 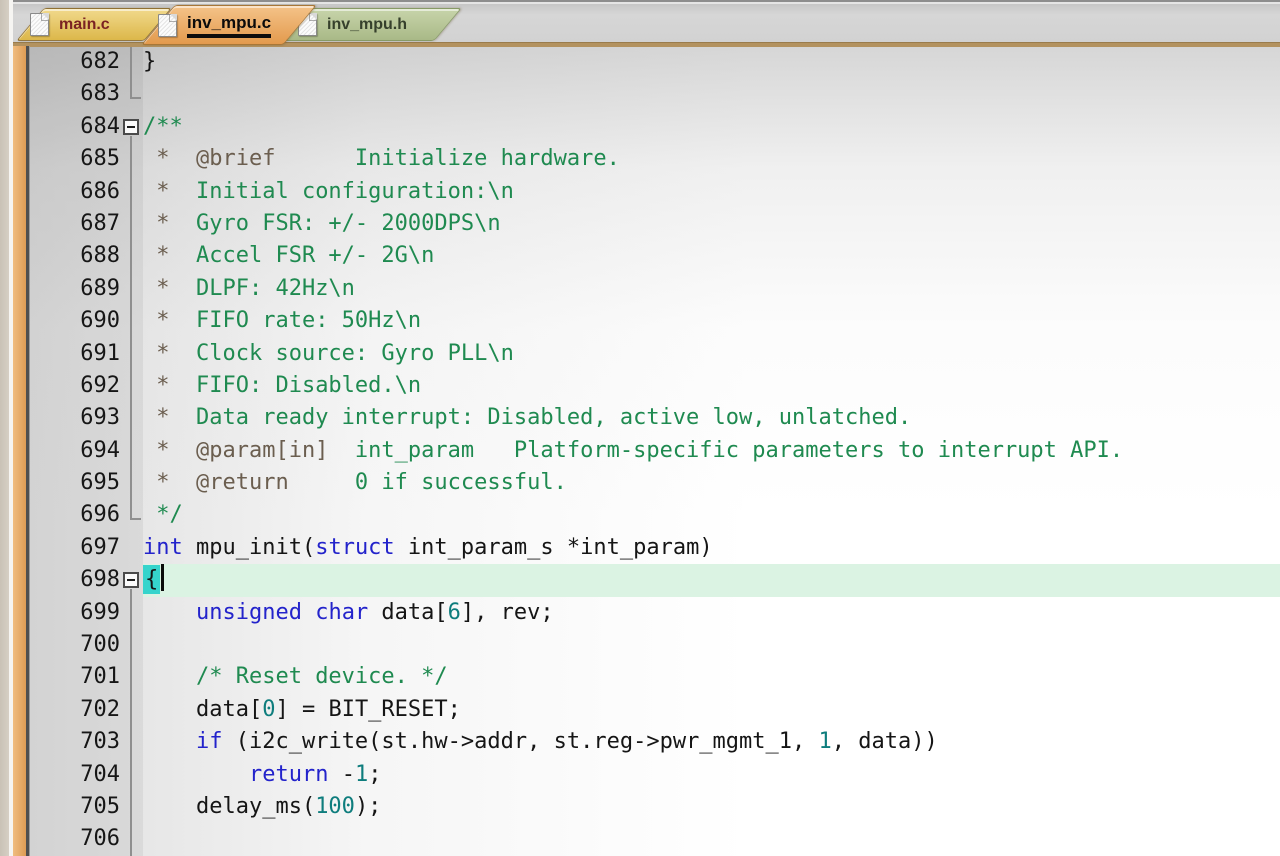 What do you see at coordinates (75, 192) in the screenshot?
I see `line-number: 686` at bounding box center [75, 192].